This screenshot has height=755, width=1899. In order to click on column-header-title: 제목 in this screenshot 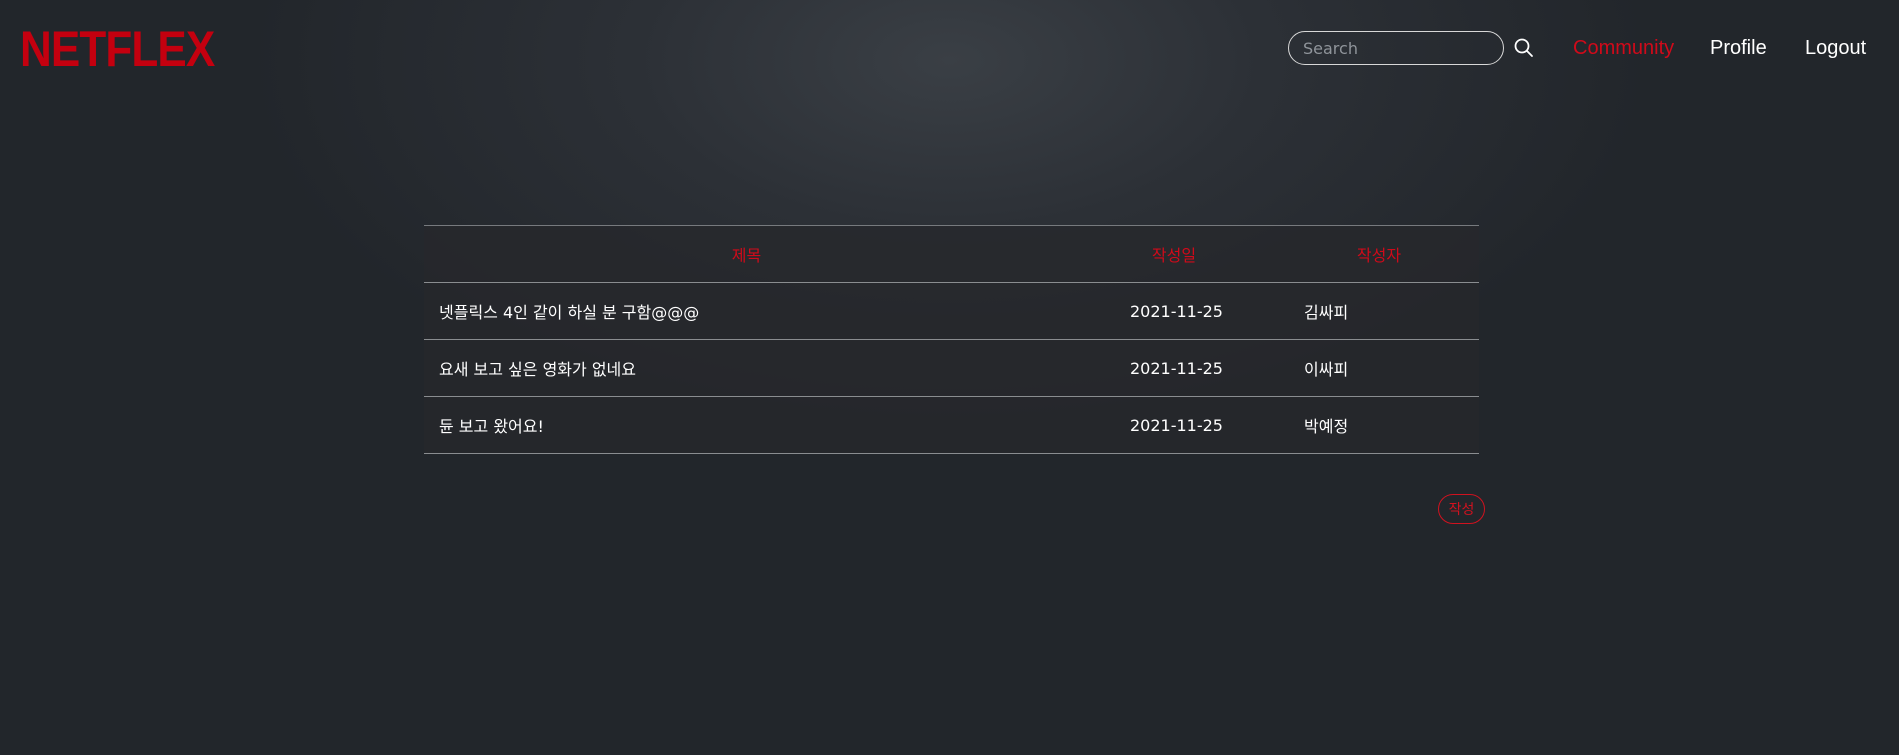, I will do `click(746, 254)`.